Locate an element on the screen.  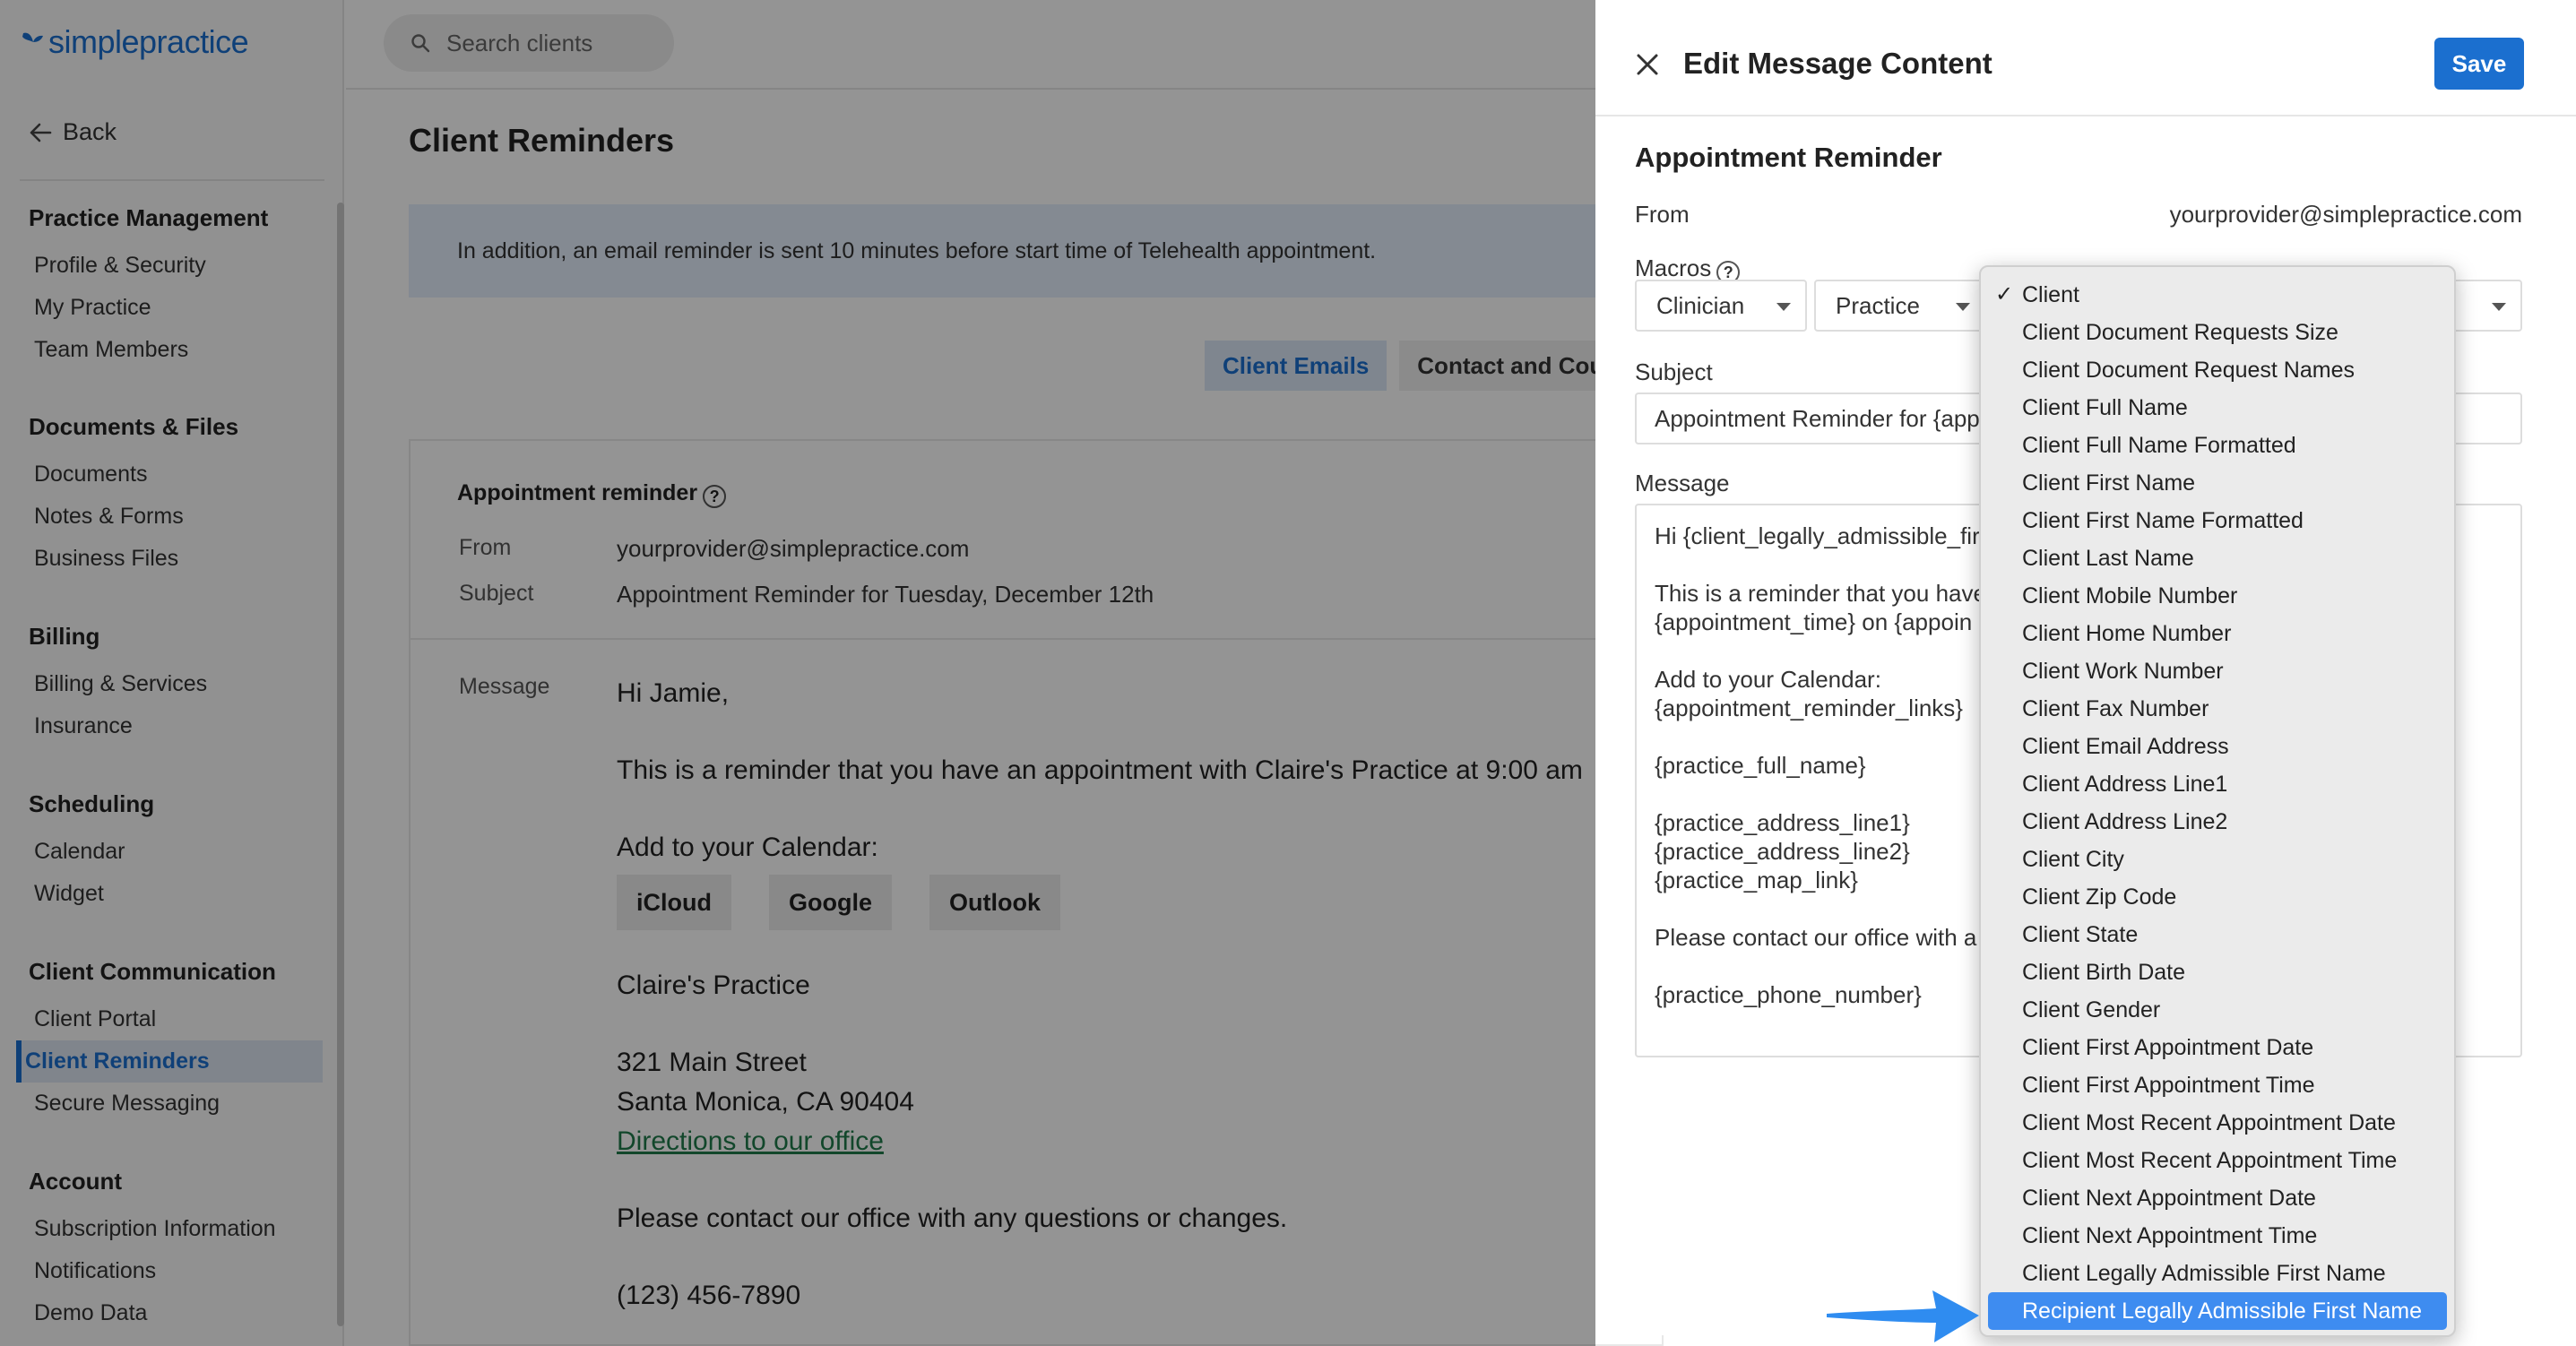
dropdown-option-label: Client Next Appointment Time is located at coordinates (2170, 1235).